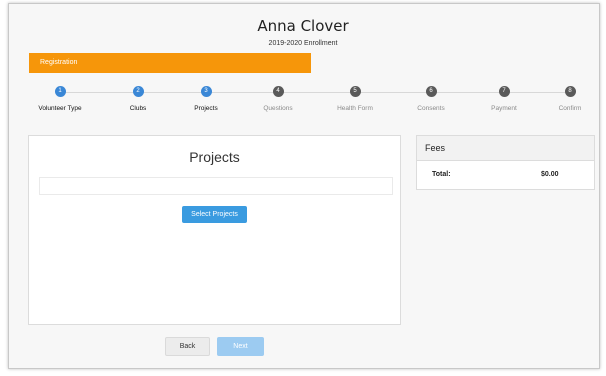 Image resolution: width=606 pixels, height=376 pixels. I want to click on fees-title: Fees, so click(505, 148).